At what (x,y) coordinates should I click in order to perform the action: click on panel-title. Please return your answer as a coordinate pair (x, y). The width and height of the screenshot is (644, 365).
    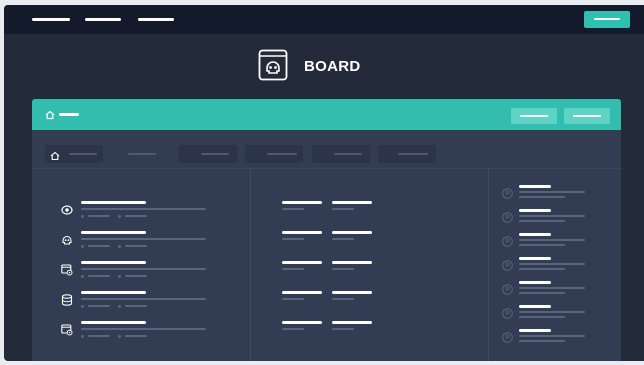
    Looking at the image, I should click on (69, 114).